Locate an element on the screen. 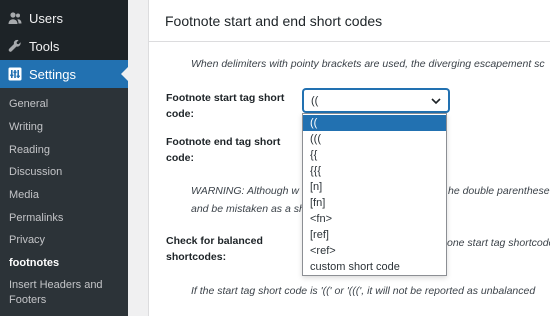 Image resolution: width=550 pixels, height=316 pixels. option-triple-paren: ((( is located at coordinates (374, 139).